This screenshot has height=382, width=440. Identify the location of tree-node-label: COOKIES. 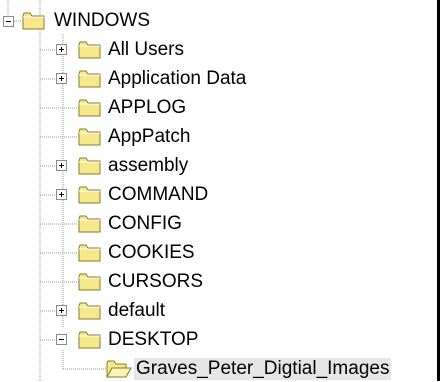
(151, 252).